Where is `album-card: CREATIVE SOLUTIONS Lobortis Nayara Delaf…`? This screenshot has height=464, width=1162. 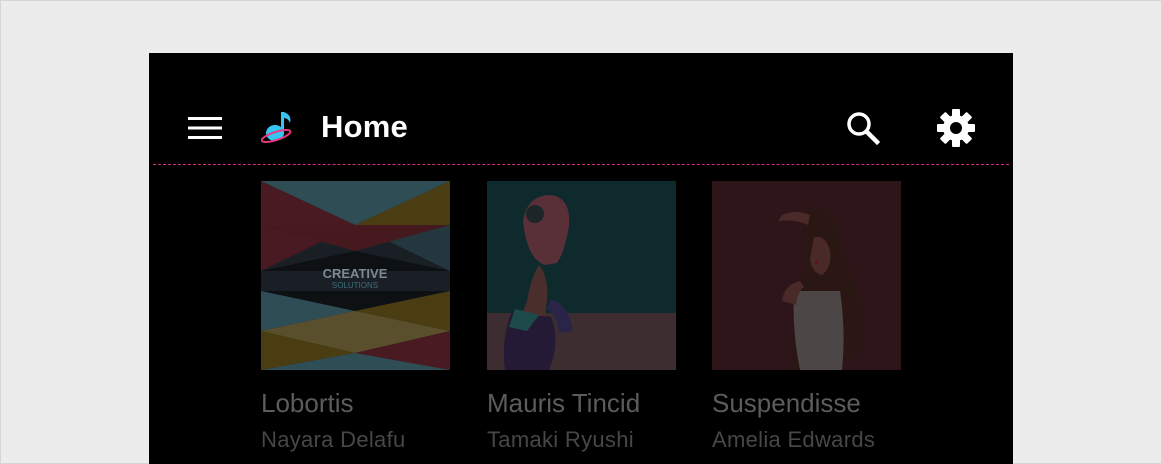 album-card: CREATIVE SOLUTIONS Lobortis Nayara Delaf… is located at coordinates (356, 316).